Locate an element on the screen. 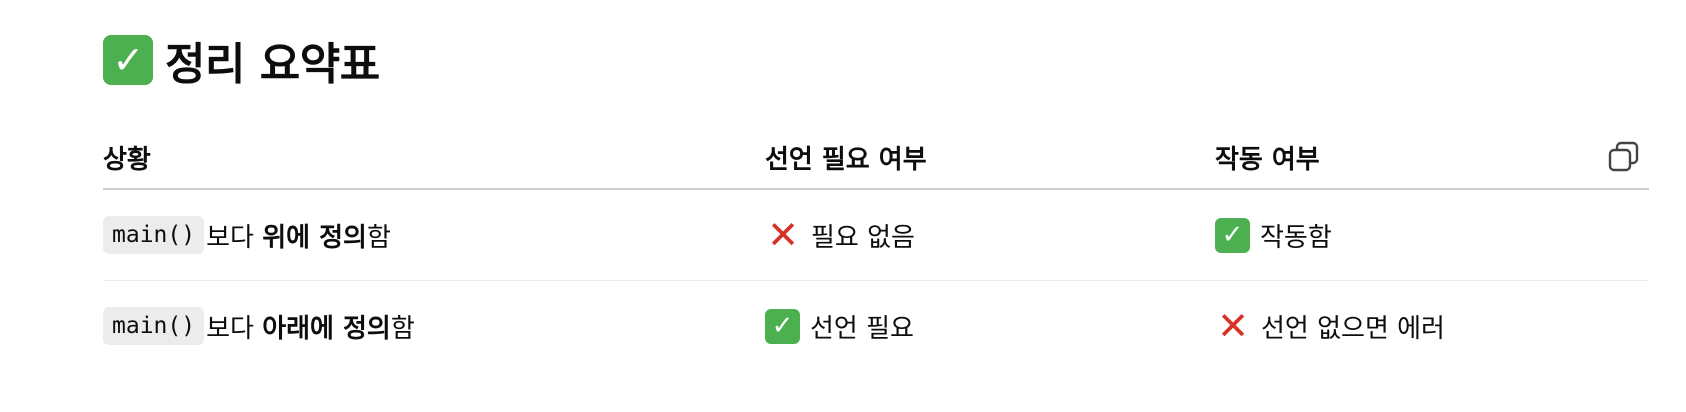 The height and width of the screenshot is (412, 1686). header-declaration-required: 선언 필요 여부 is located at coordinates (990, 158).